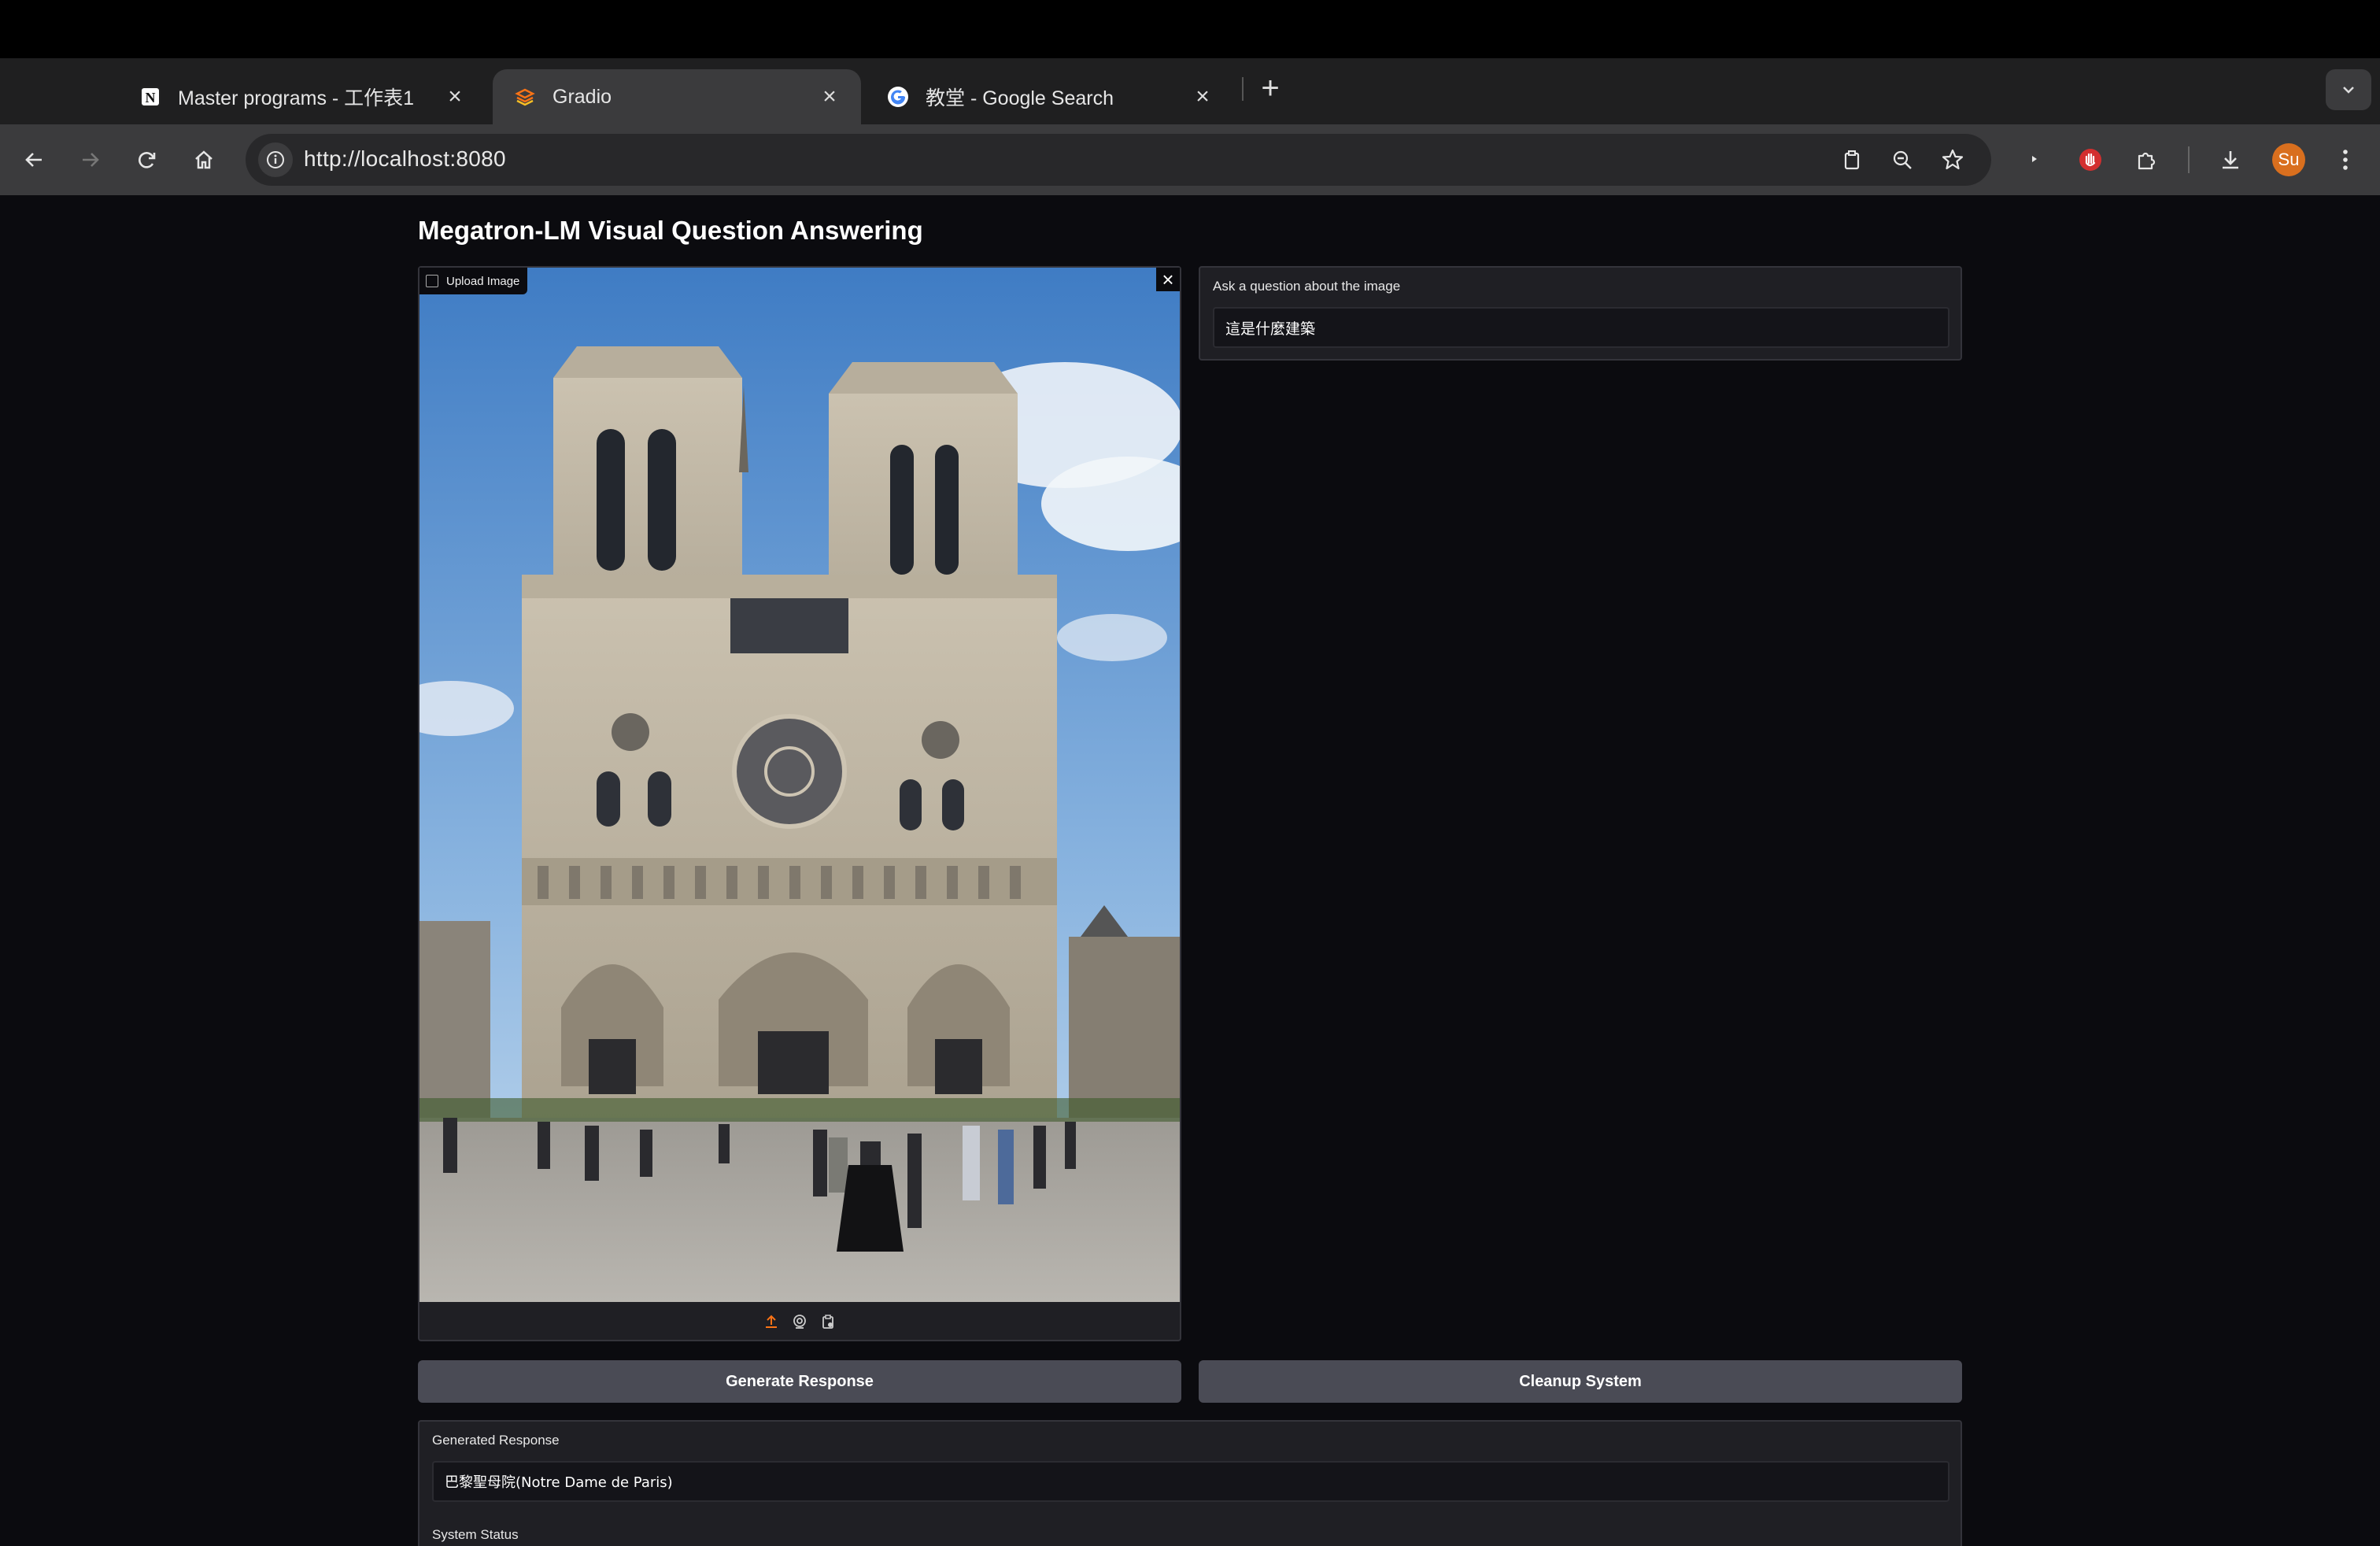 This screenshot has width=2380, height=1546. Describe the element at coordinates (1020, 98) in the screenshot. I see `tab-title: 教堂 - Google Search` at that location.